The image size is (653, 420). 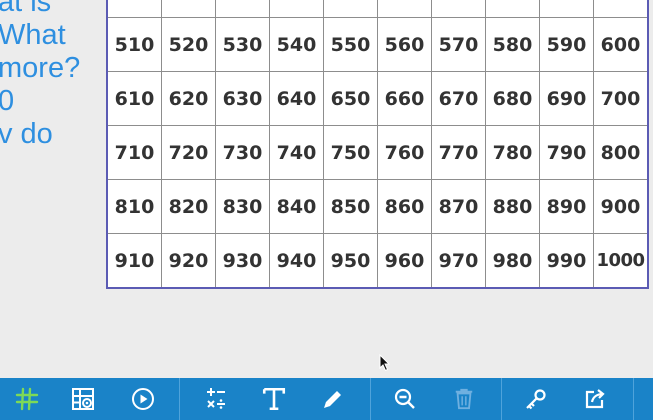 I want to click on grid-icon, so click(x=27, y=399).